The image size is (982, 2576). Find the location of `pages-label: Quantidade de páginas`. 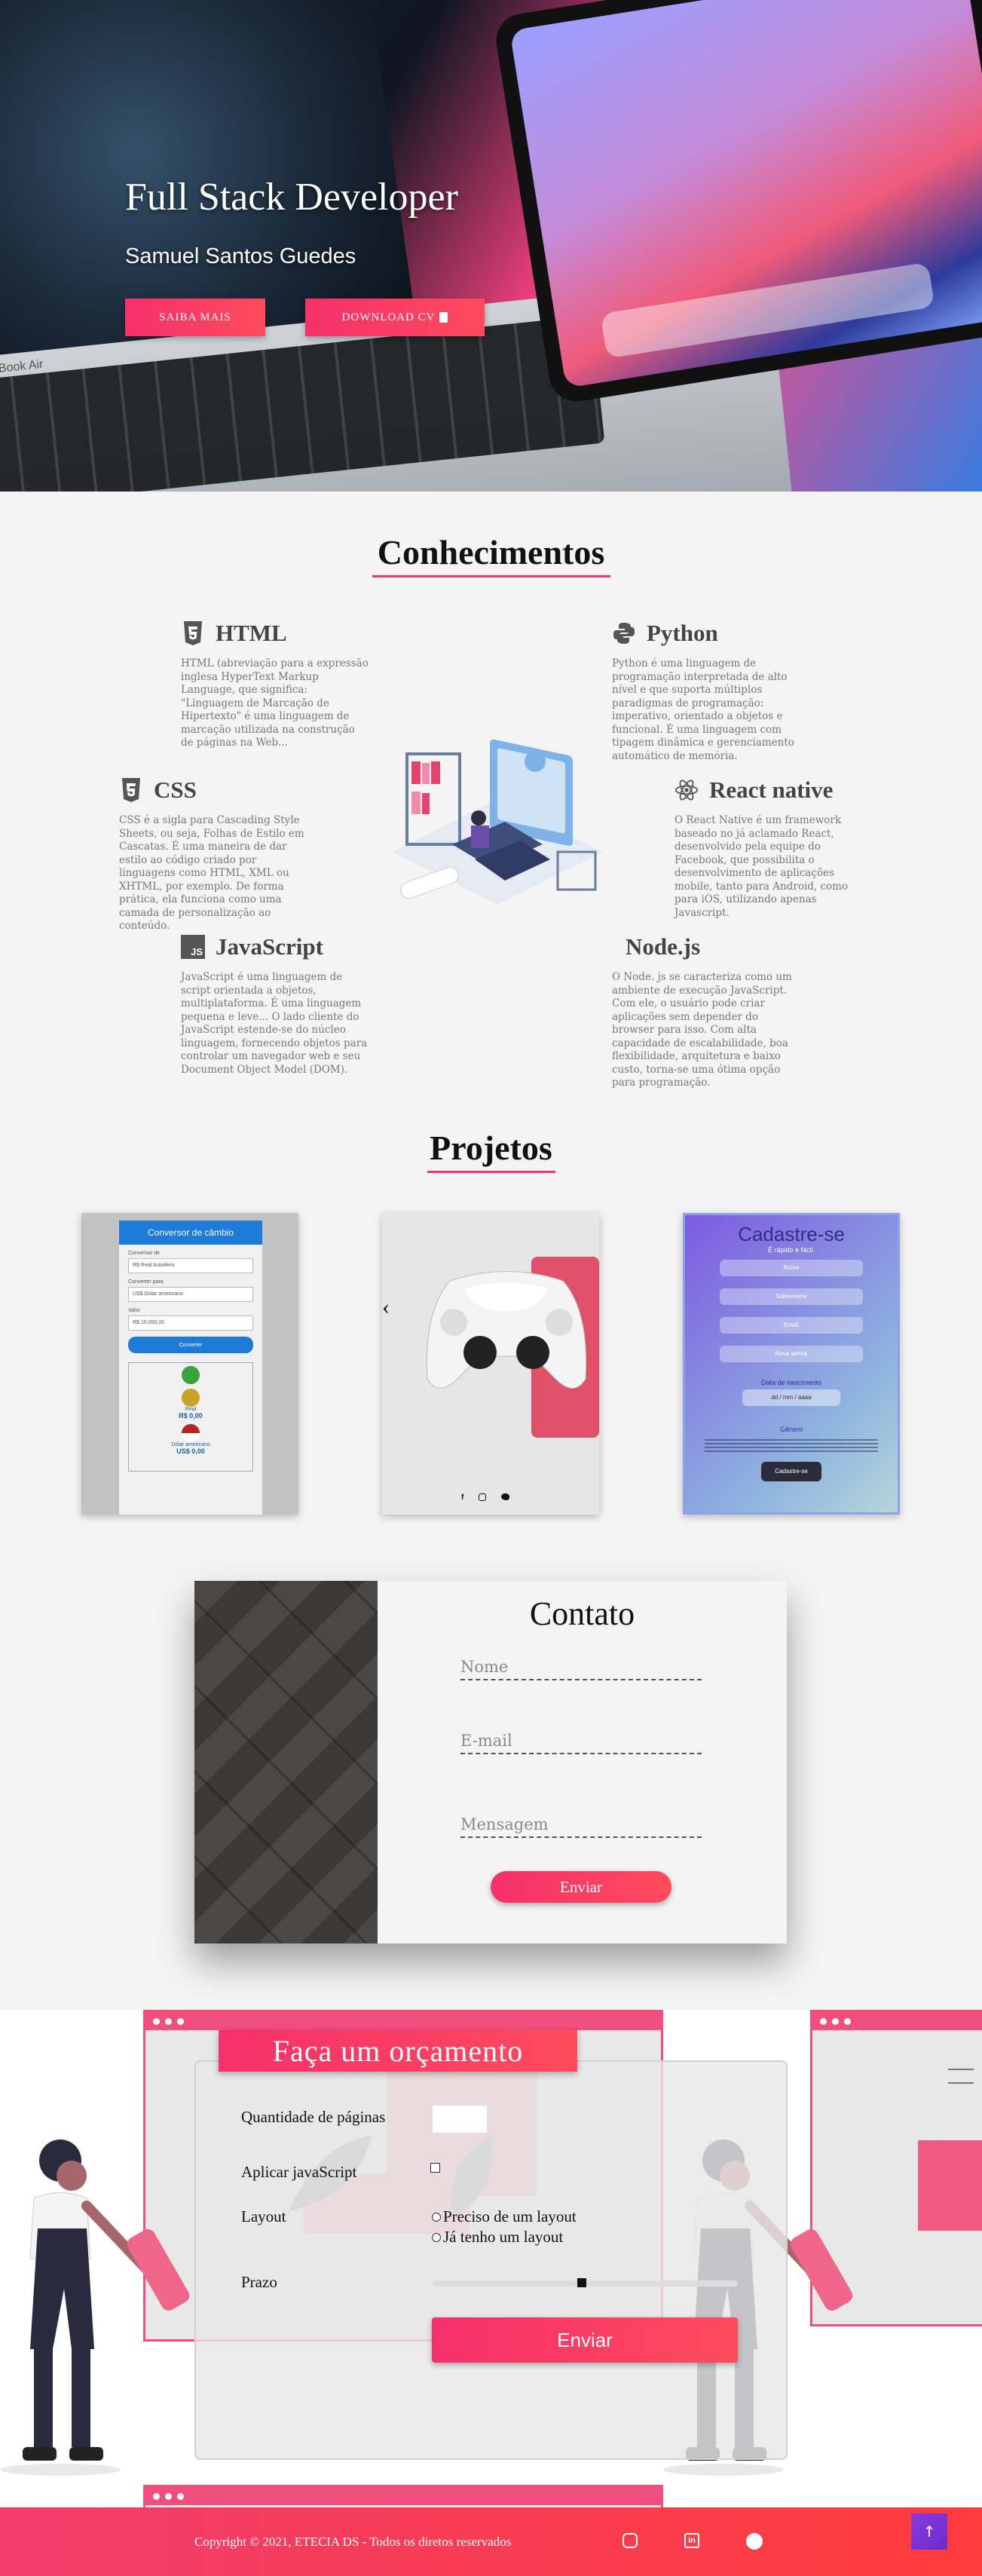

pages-label: Quantidade de páginas is located at coordinates (313, 2117).